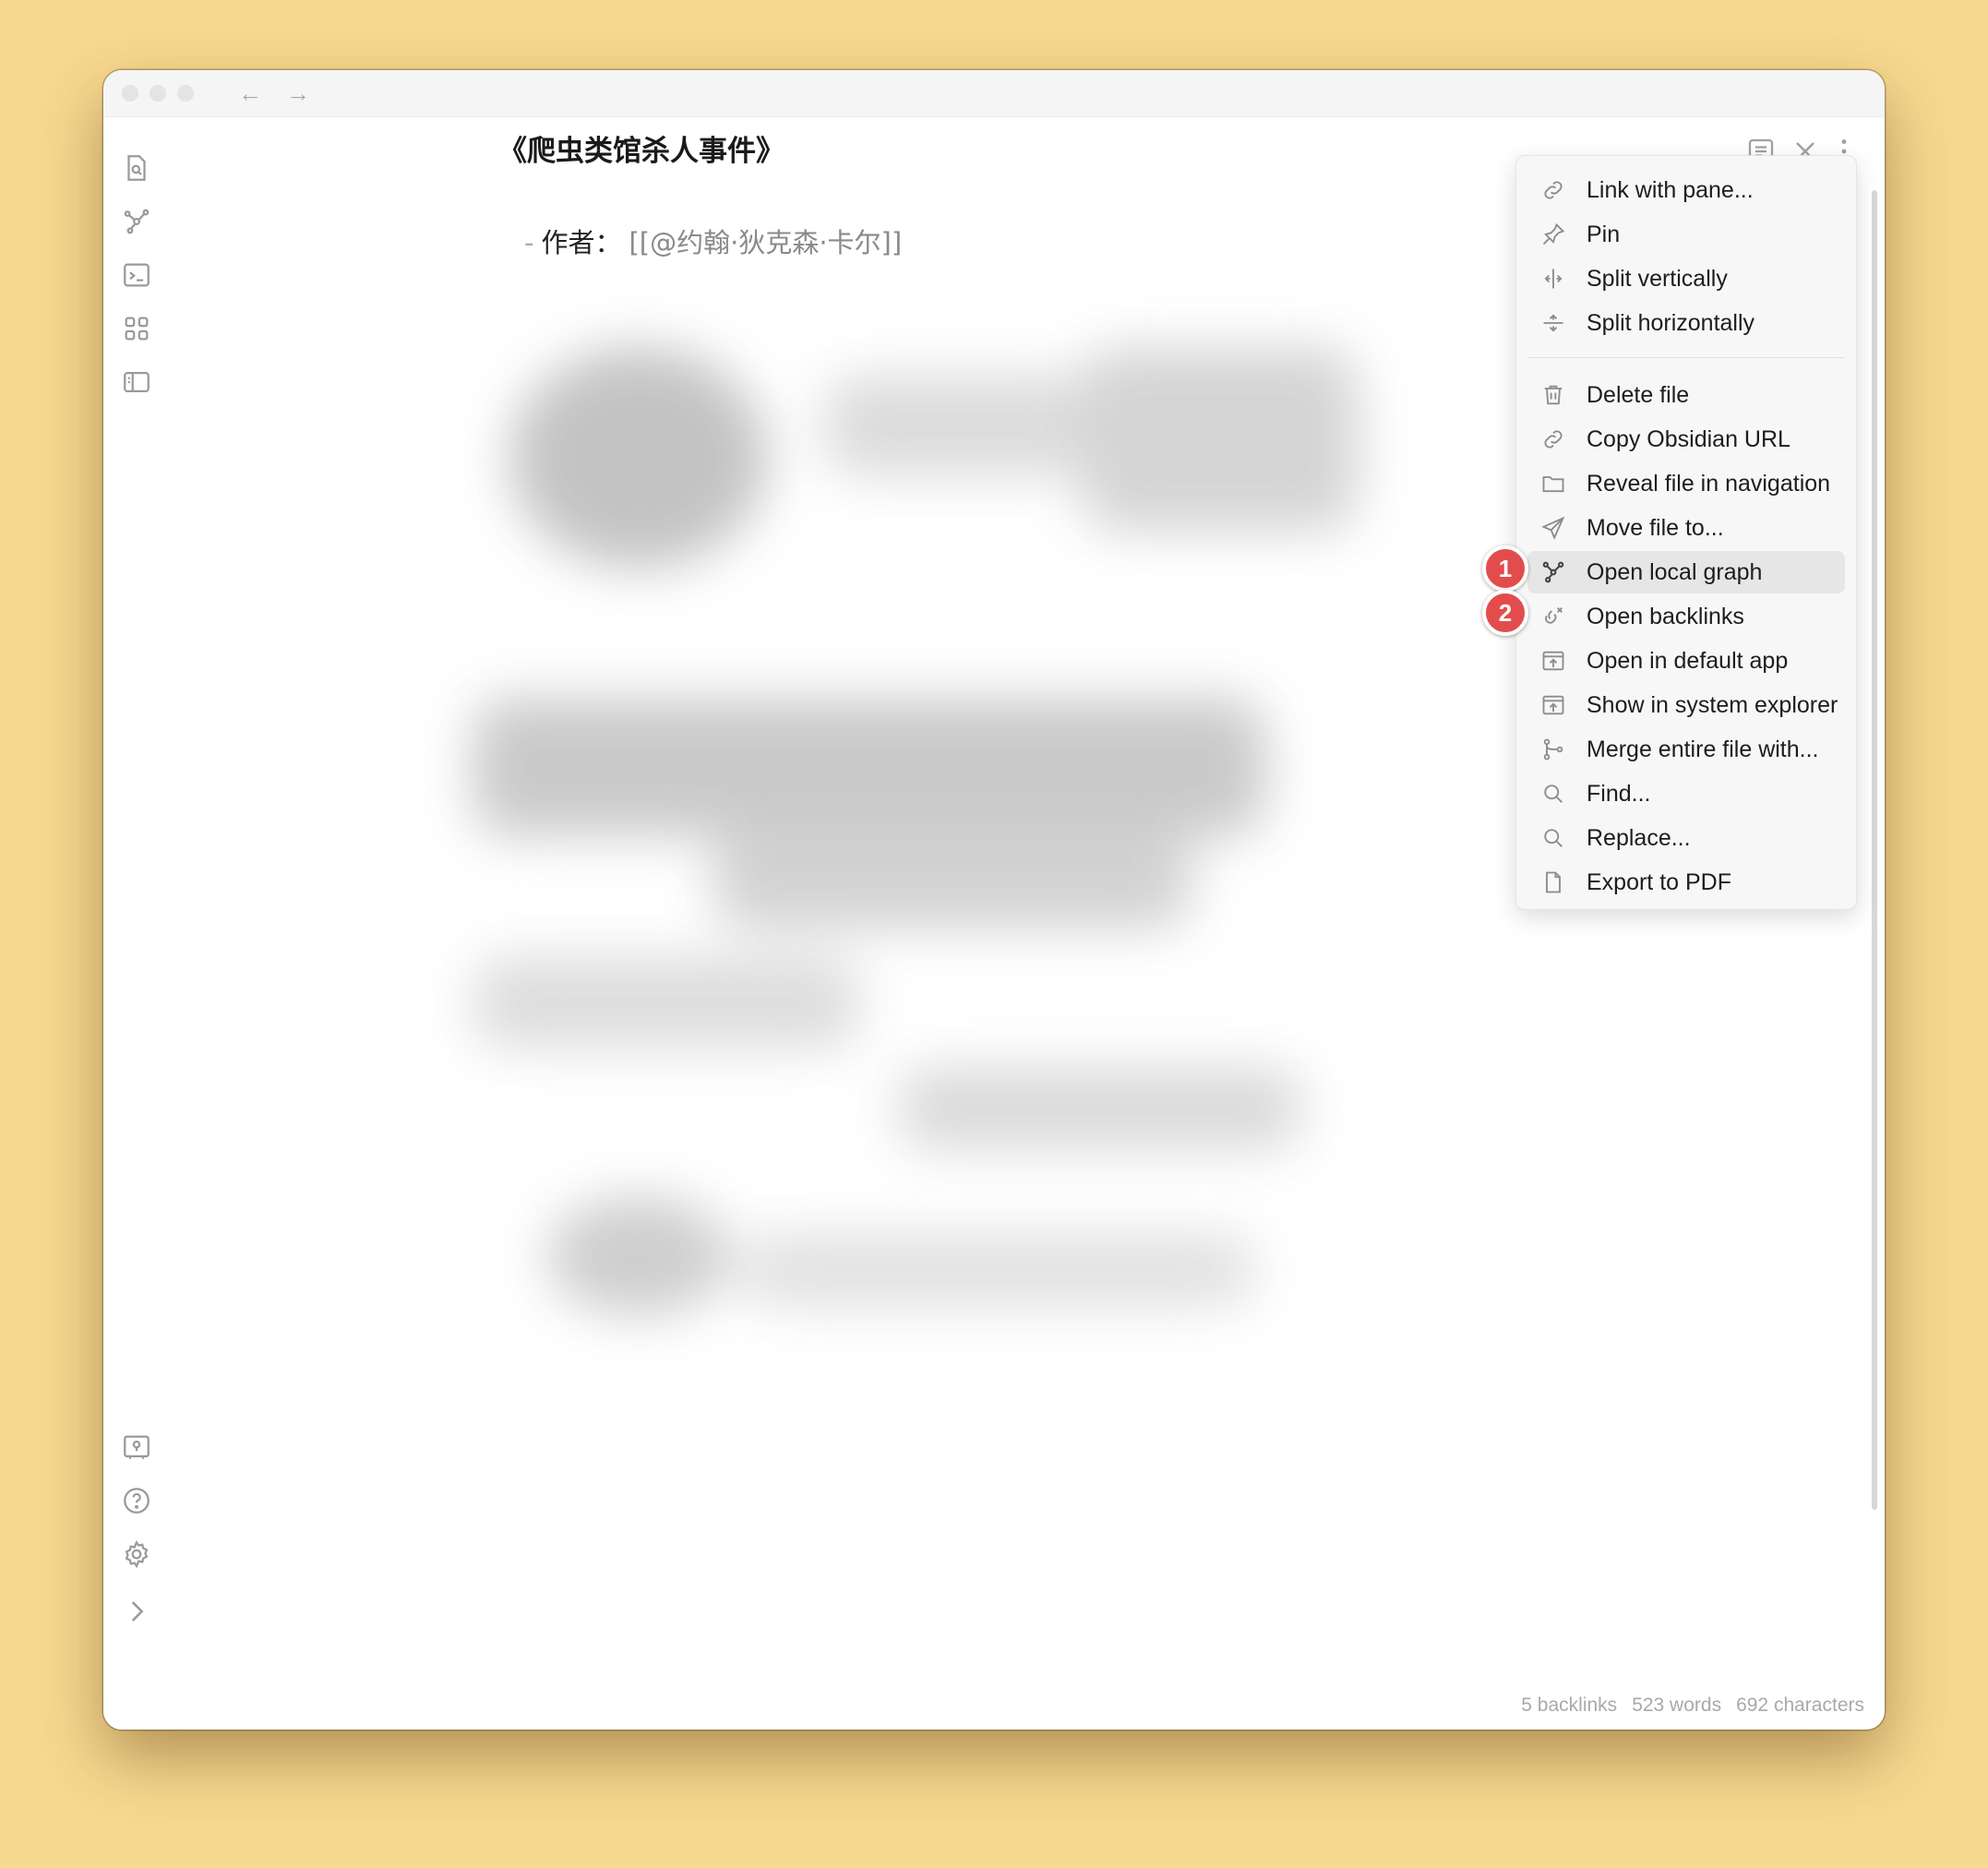 The width and height of the screenshot is (1988, 1868). What do you see at coordinates (185, 93) in the screenshot?
I see `zoom-window-button` at bounding box center [185, 93].